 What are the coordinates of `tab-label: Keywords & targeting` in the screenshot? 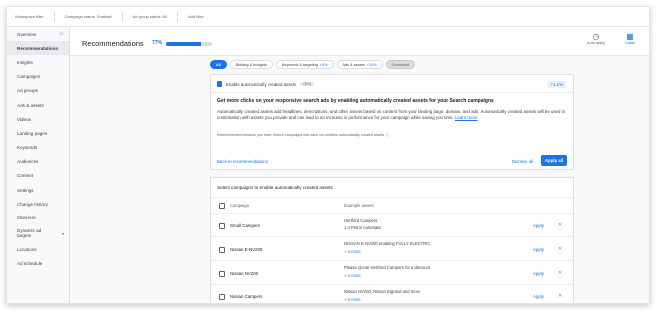 It's located at (299, 64).